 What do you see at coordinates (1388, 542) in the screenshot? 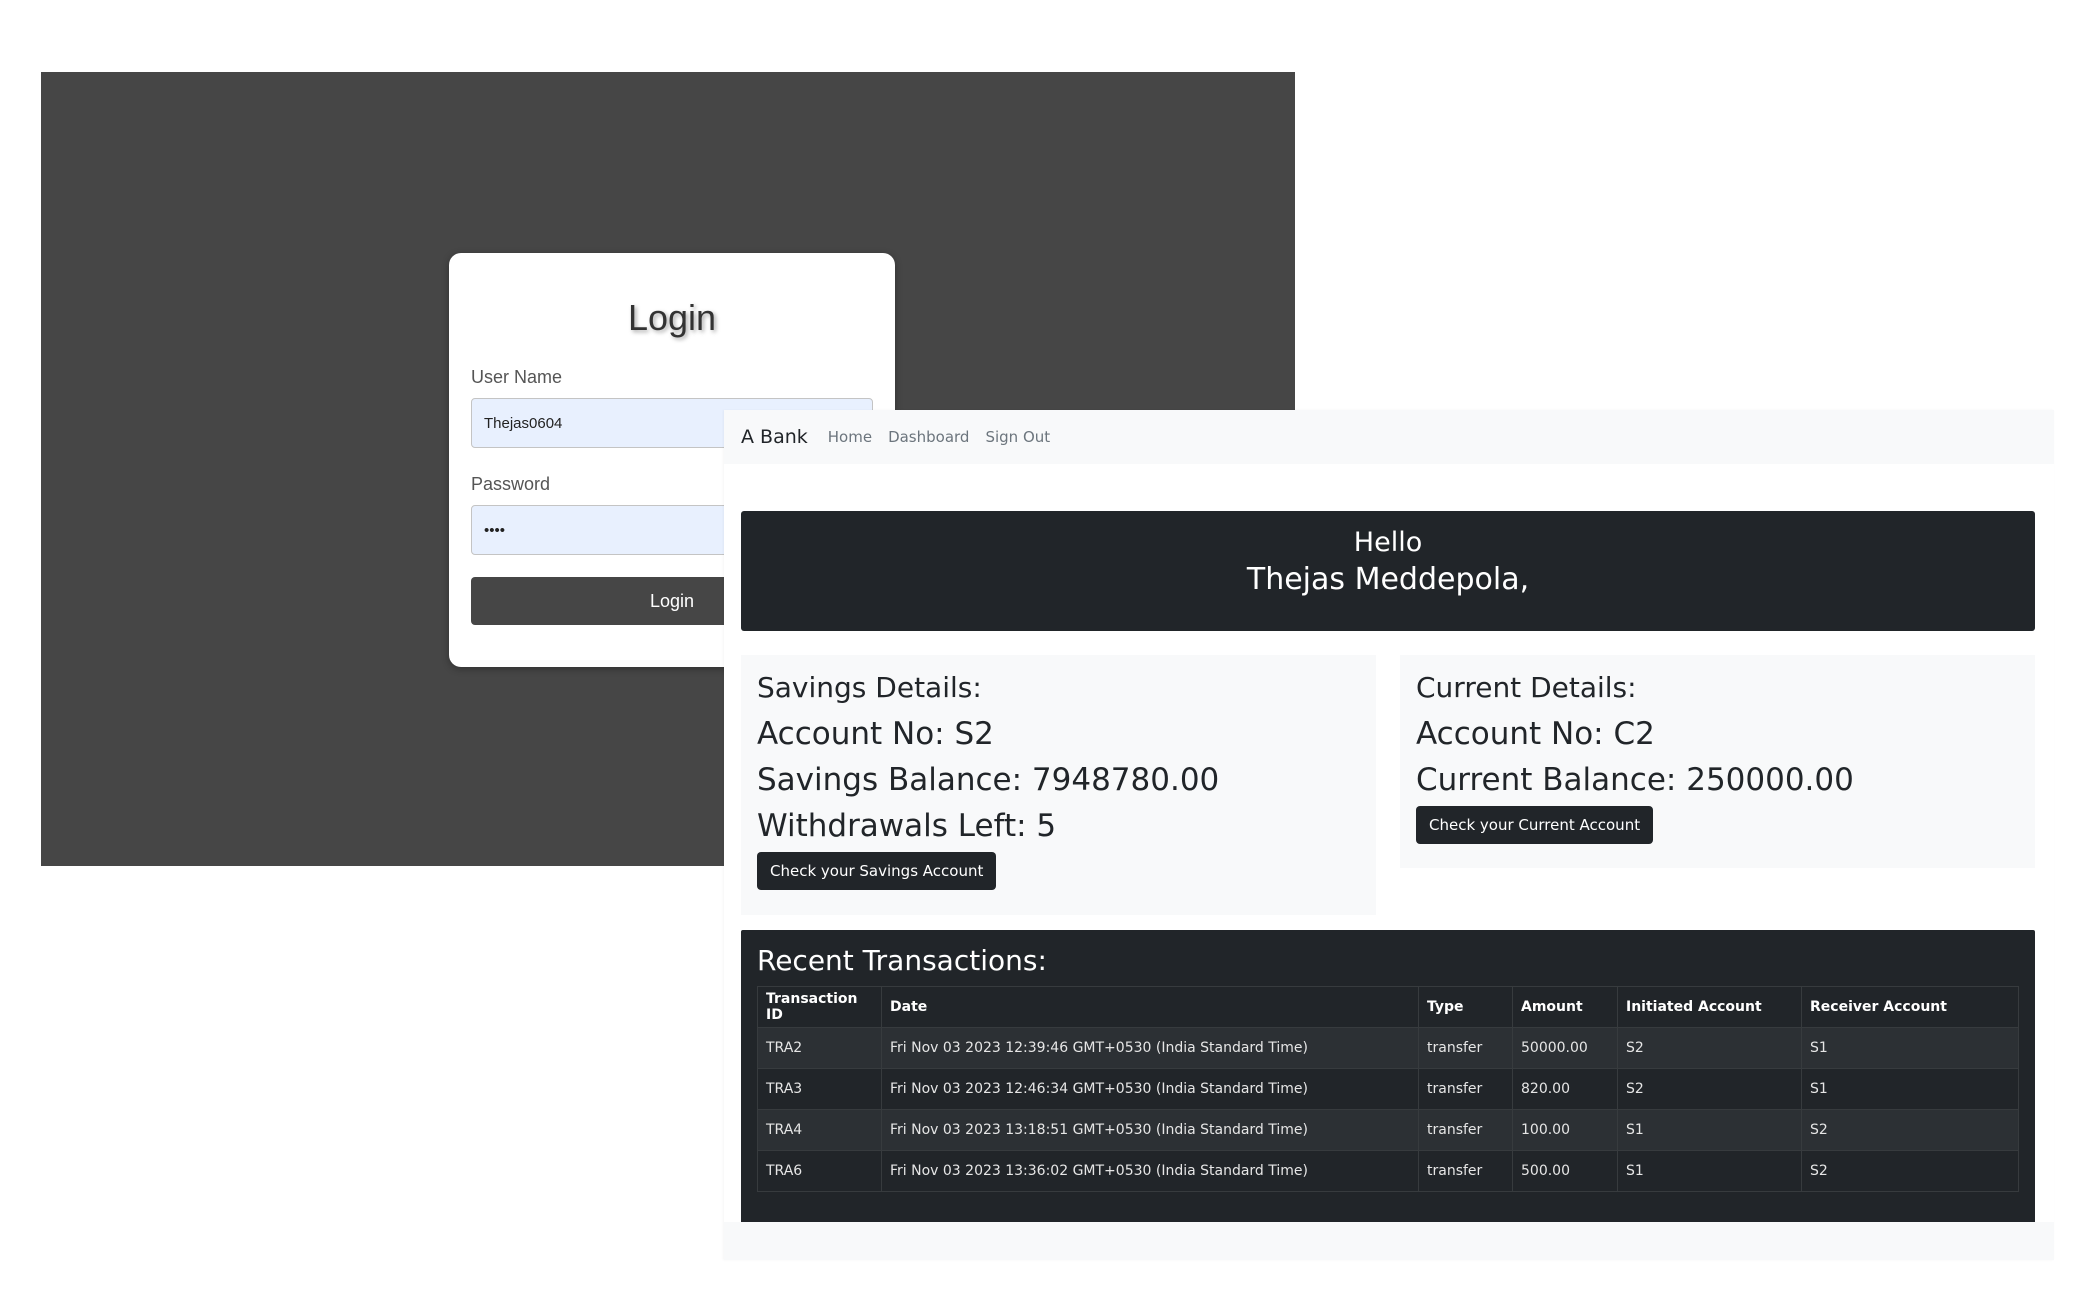
I see `greeting-hello: Hello` at bounding box center [1388, 542].